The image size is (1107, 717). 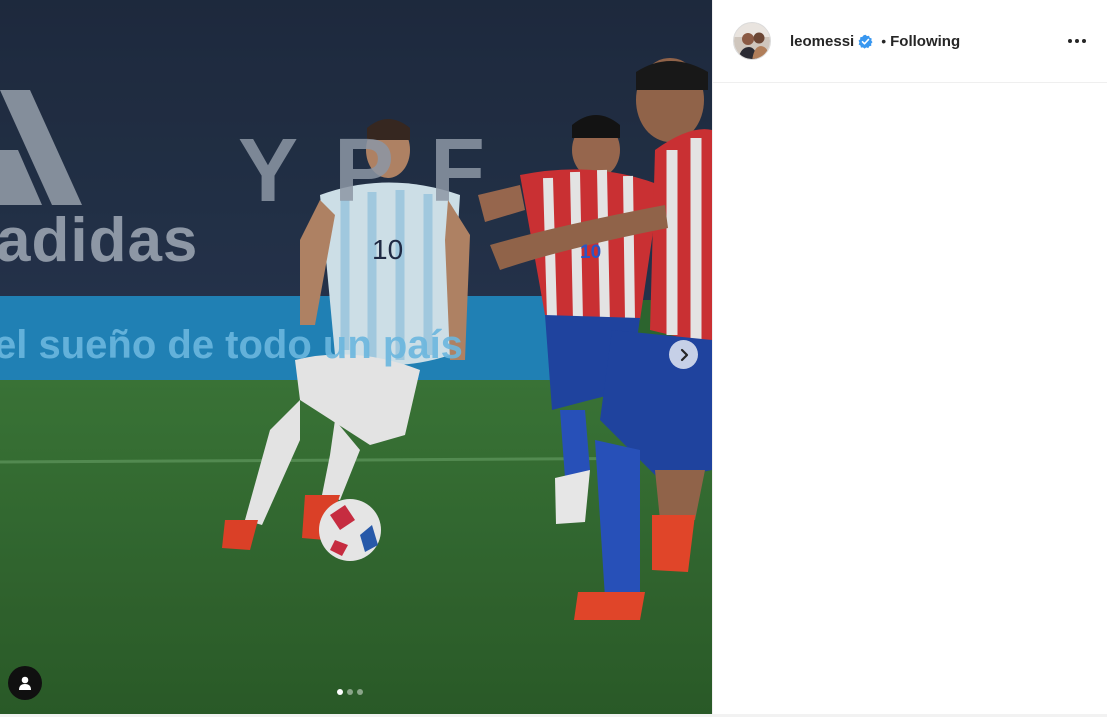 I want to click on user-tag-icon, so click(x=25, y=683).